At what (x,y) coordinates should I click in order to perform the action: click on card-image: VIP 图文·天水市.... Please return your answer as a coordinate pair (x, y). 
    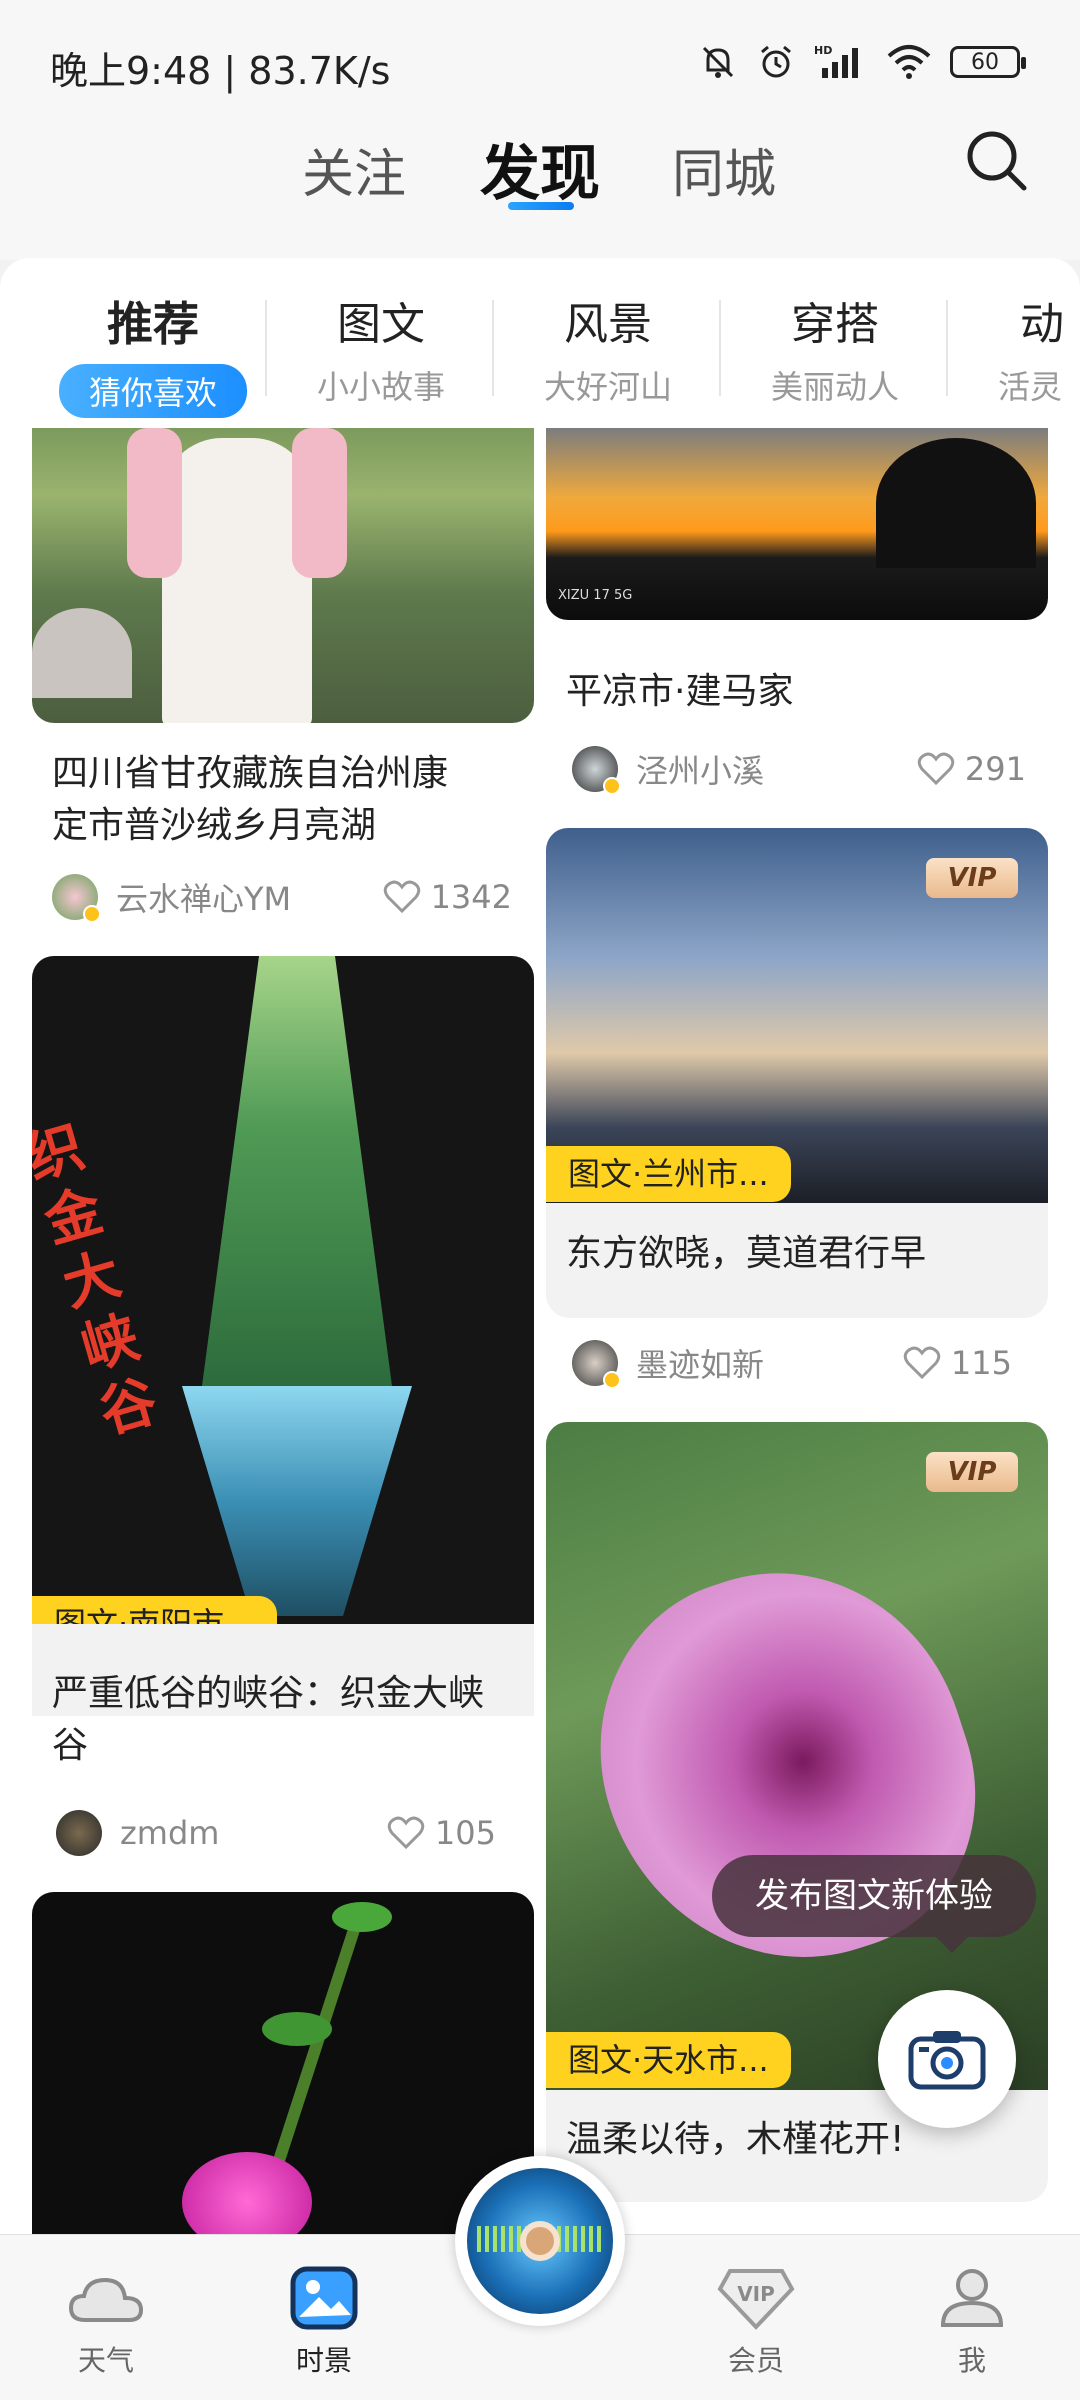
    Looking at the image, I should click on (797, 1756).